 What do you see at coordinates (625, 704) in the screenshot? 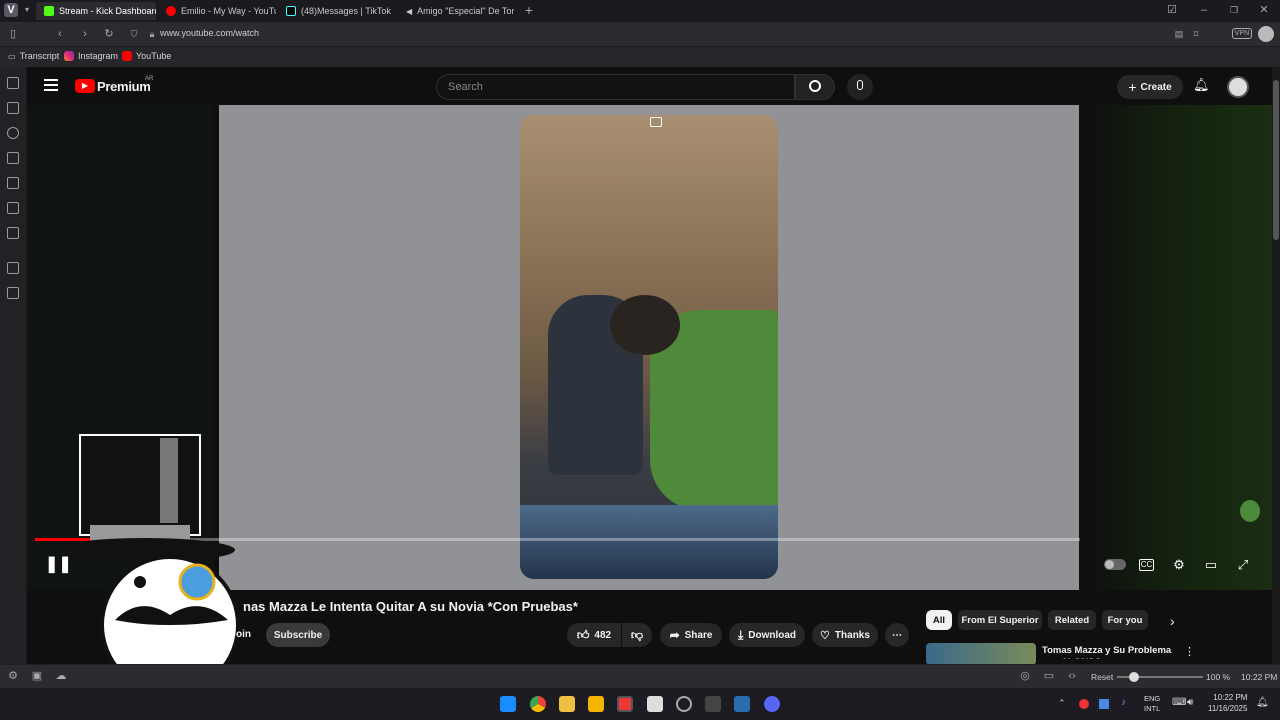
I see `vivaldi-taskbar-icon` at bounding box center [625, 704].